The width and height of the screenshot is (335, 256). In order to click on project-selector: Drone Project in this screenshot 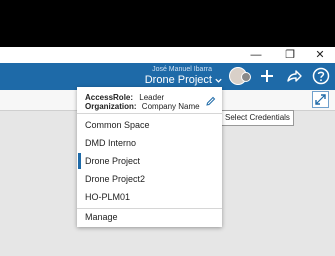, I will do `click(178, 80)`.